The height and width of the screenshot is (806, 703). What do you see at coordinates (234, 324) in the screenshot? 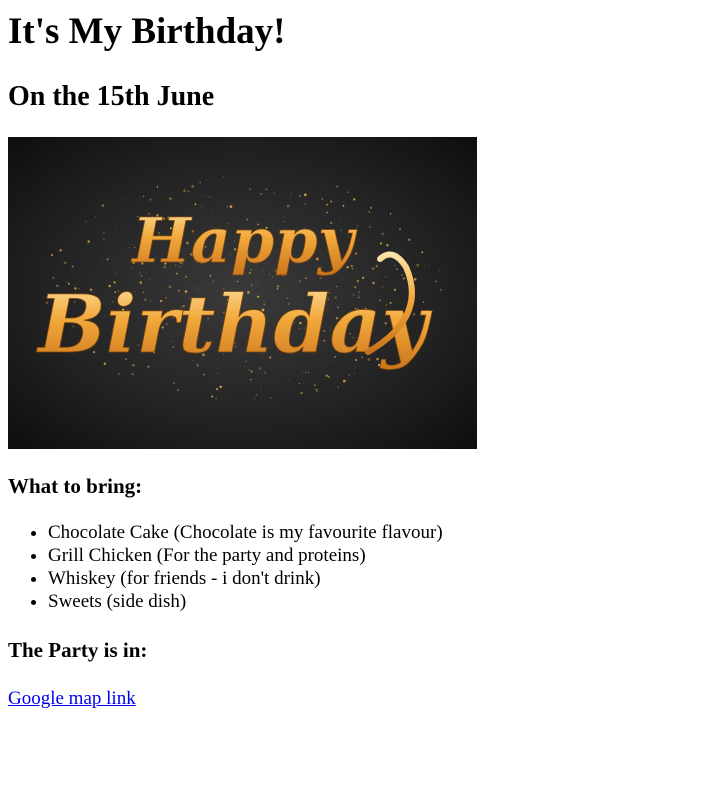
I see `banner-birthday-text: Birthday` at bounding box center [234, 324].